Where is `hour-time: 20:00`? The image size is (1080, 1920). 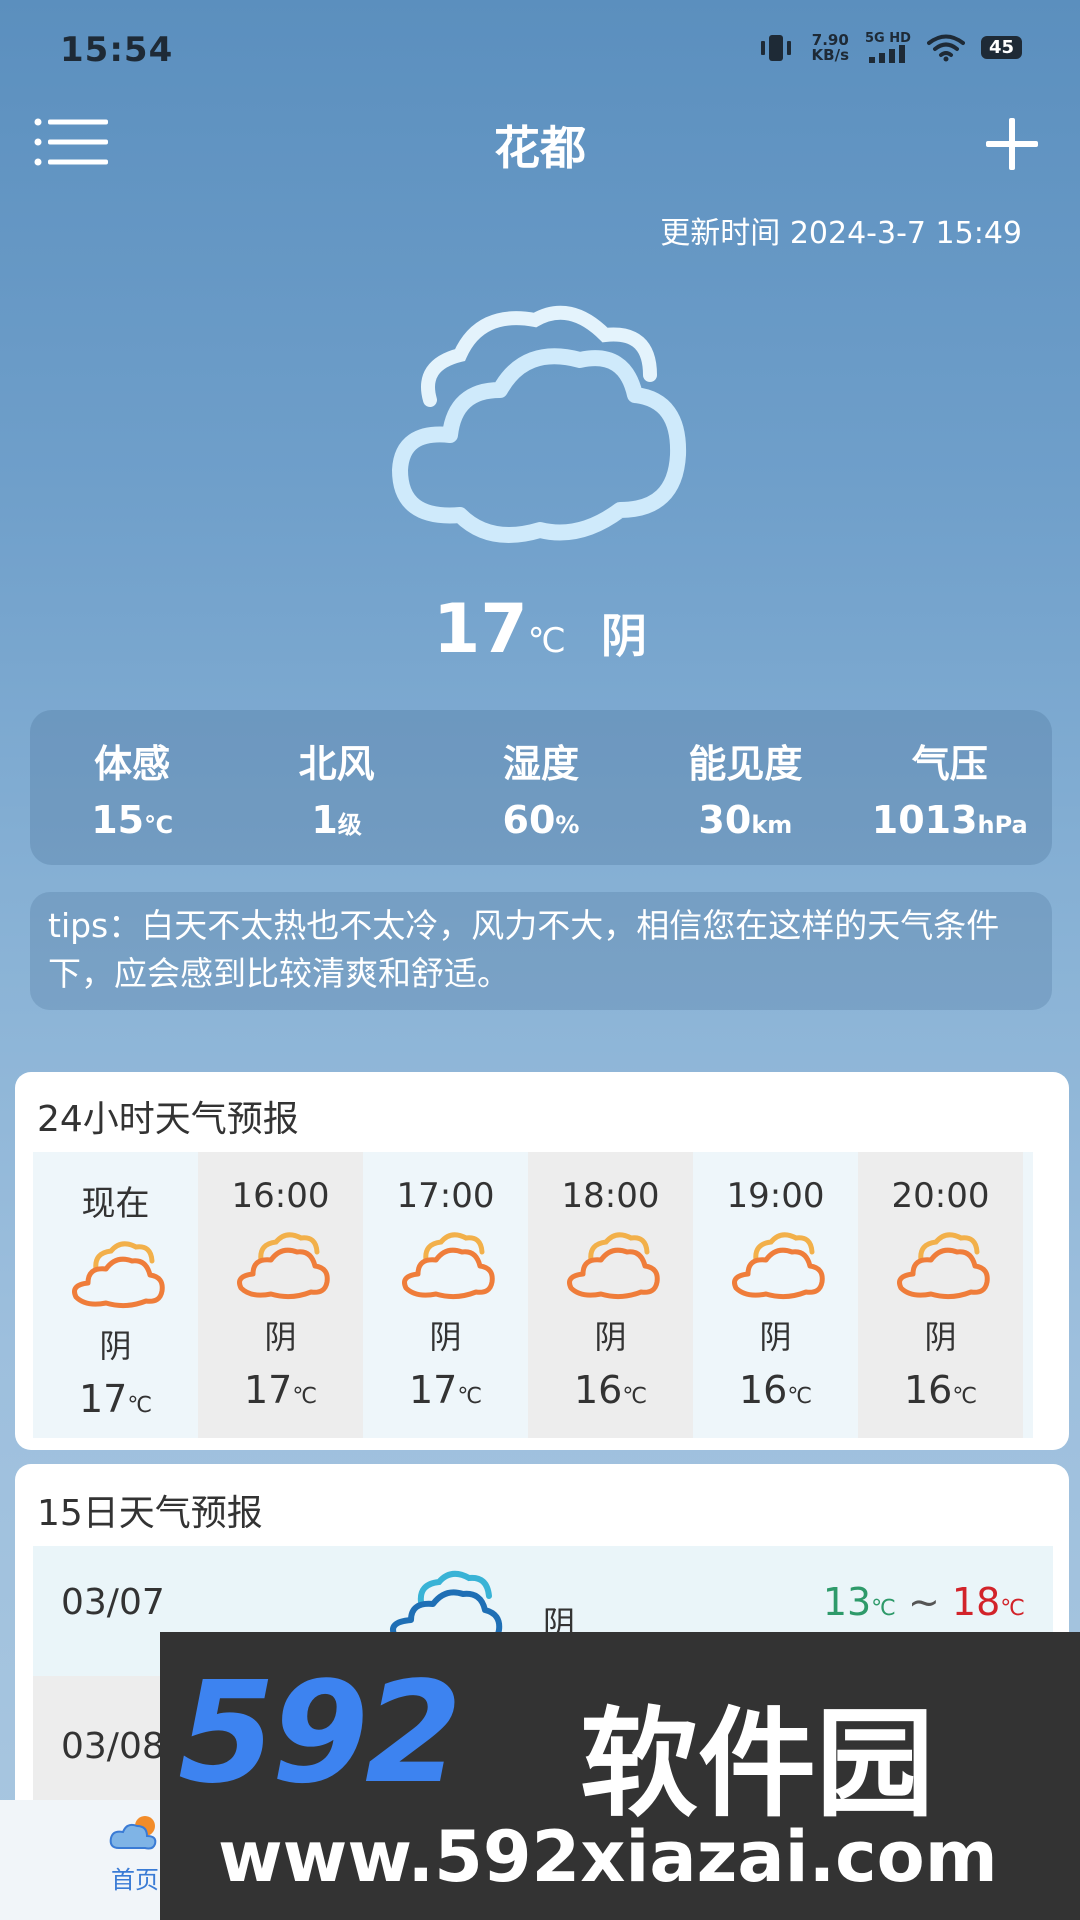 hour-time: 20:00 is located at coordinates (940, 1196).